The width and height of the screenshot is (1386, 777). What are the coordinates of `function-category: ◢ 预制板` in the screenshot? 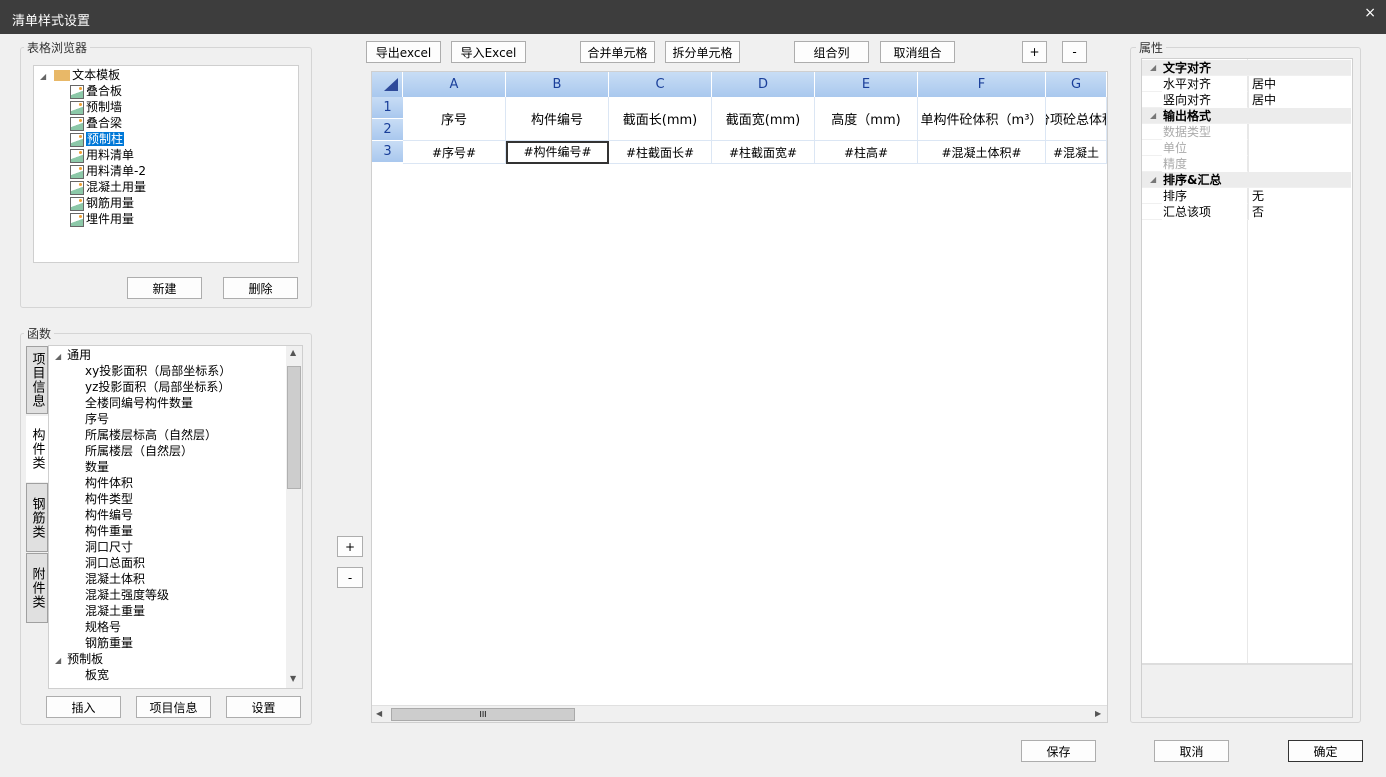 It's located at (79, 659).